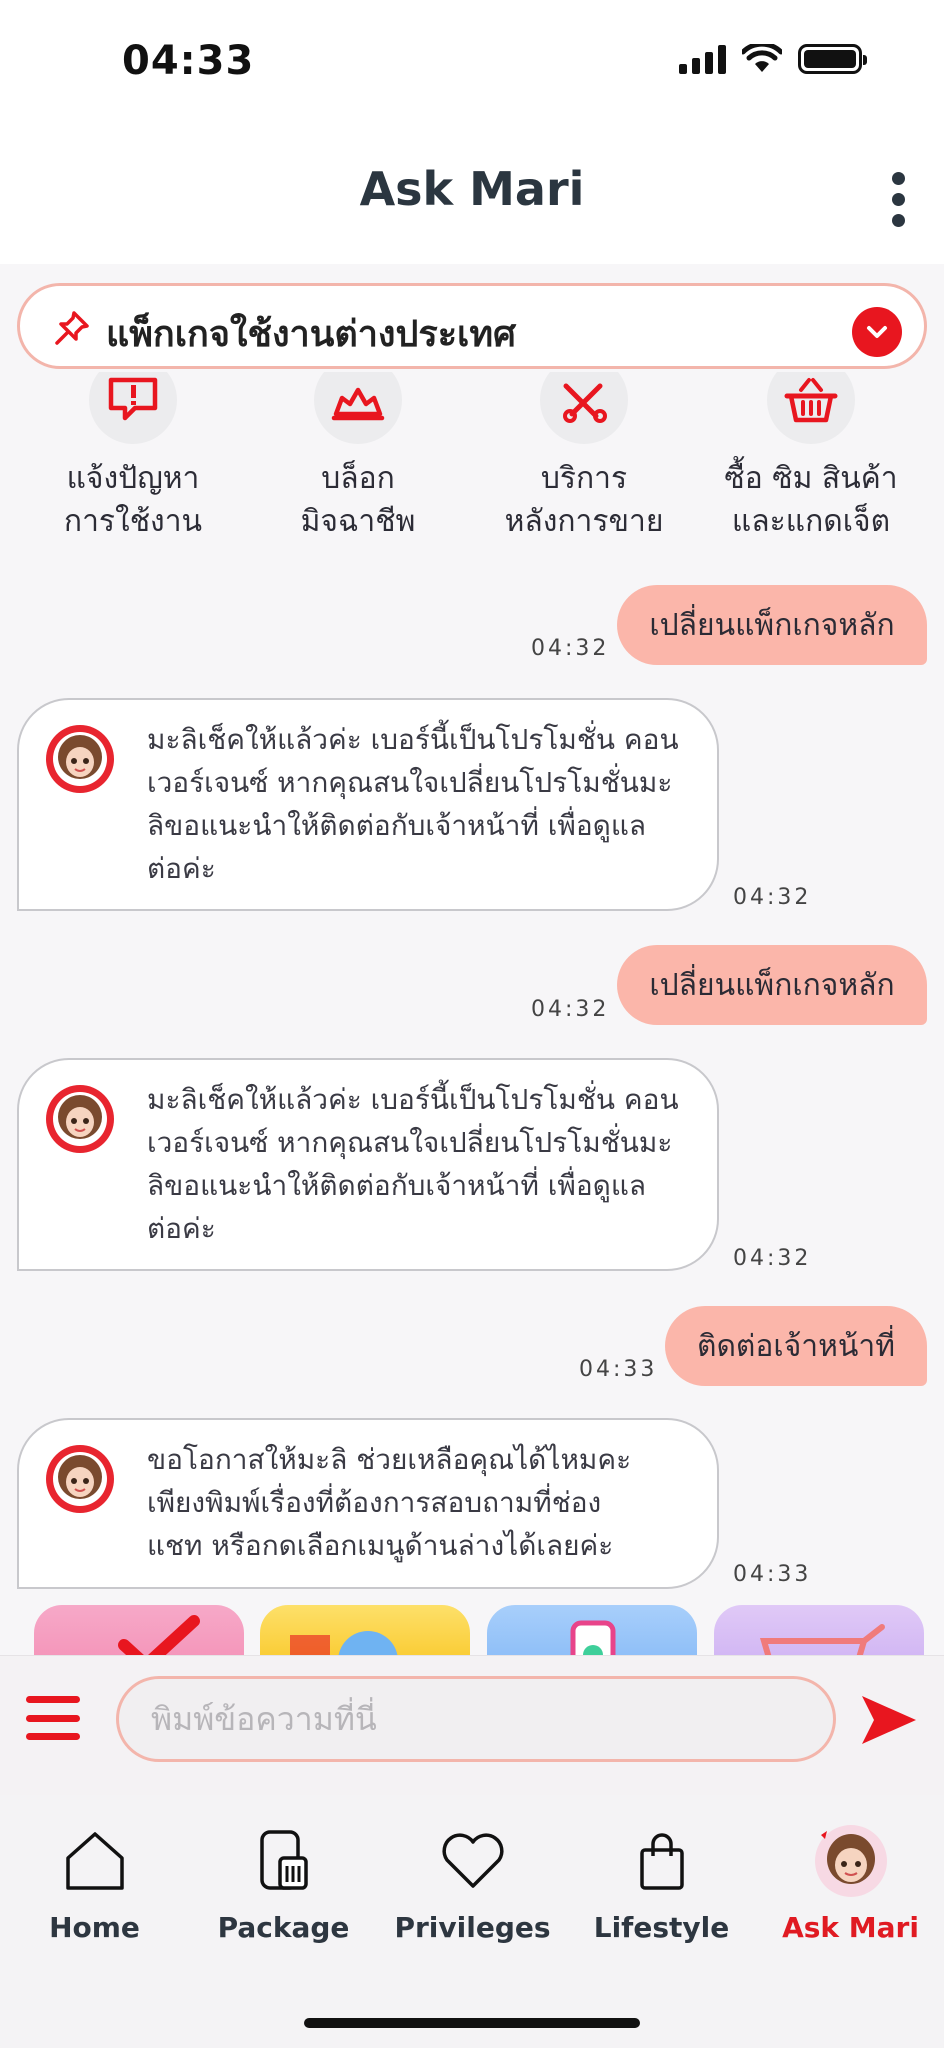 This screenshot has width=944, height=2048. What do you see at coordinates (472, 60) in the screenshot?
I see `status-bar: 04:33` at bounding box center [472, 60].